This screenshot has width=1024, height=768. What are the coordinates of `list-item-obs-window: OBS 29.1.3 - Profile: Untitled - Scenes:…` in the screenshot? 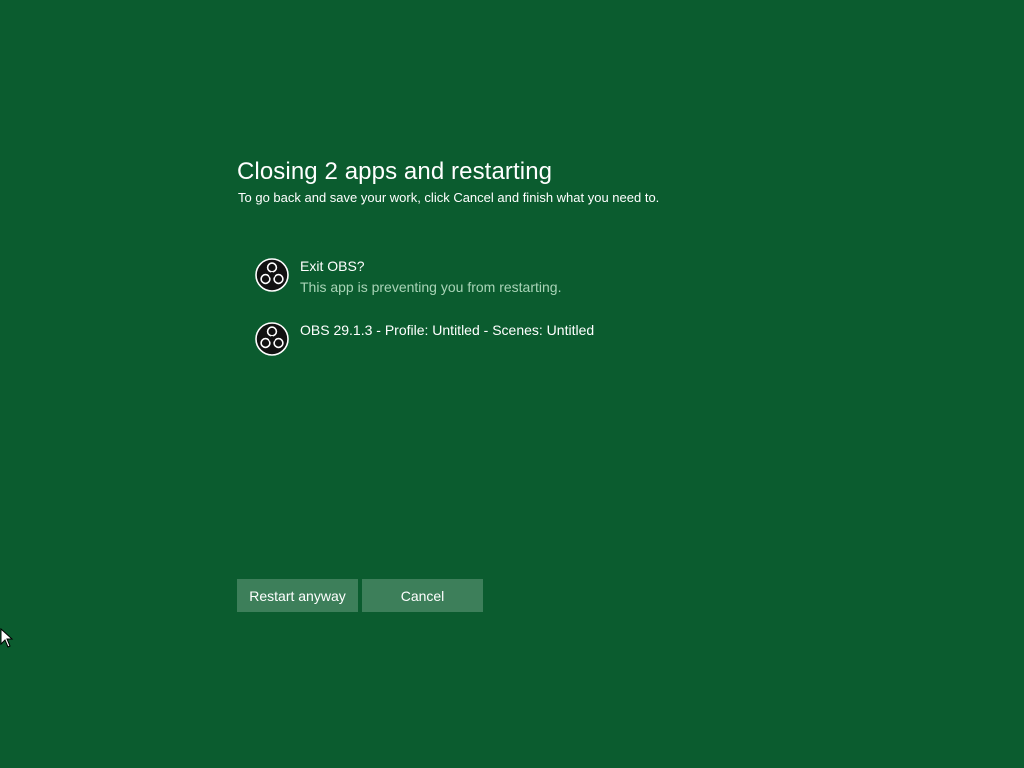 It's located at (515, 344).